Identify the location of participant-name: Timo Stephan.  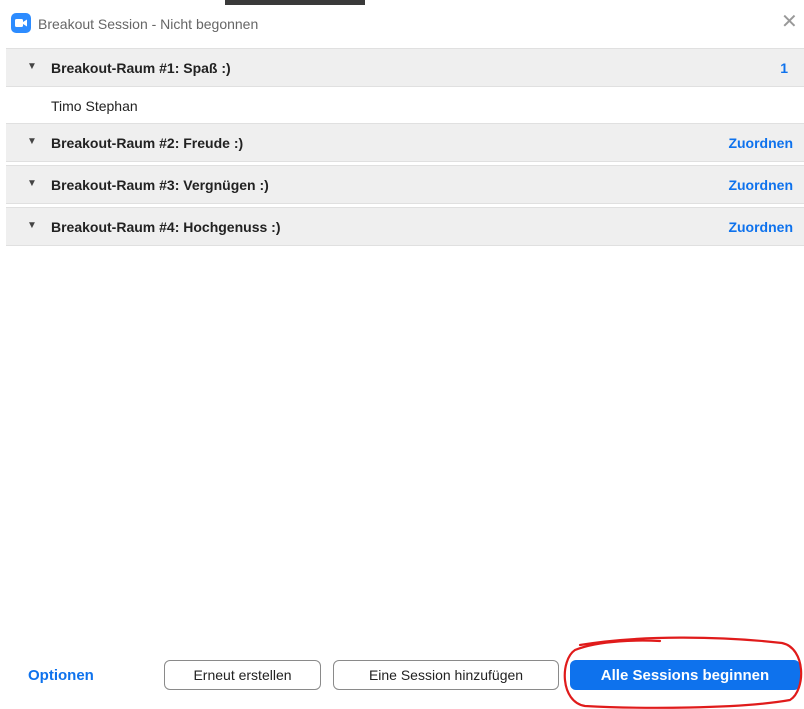
(94, 106).